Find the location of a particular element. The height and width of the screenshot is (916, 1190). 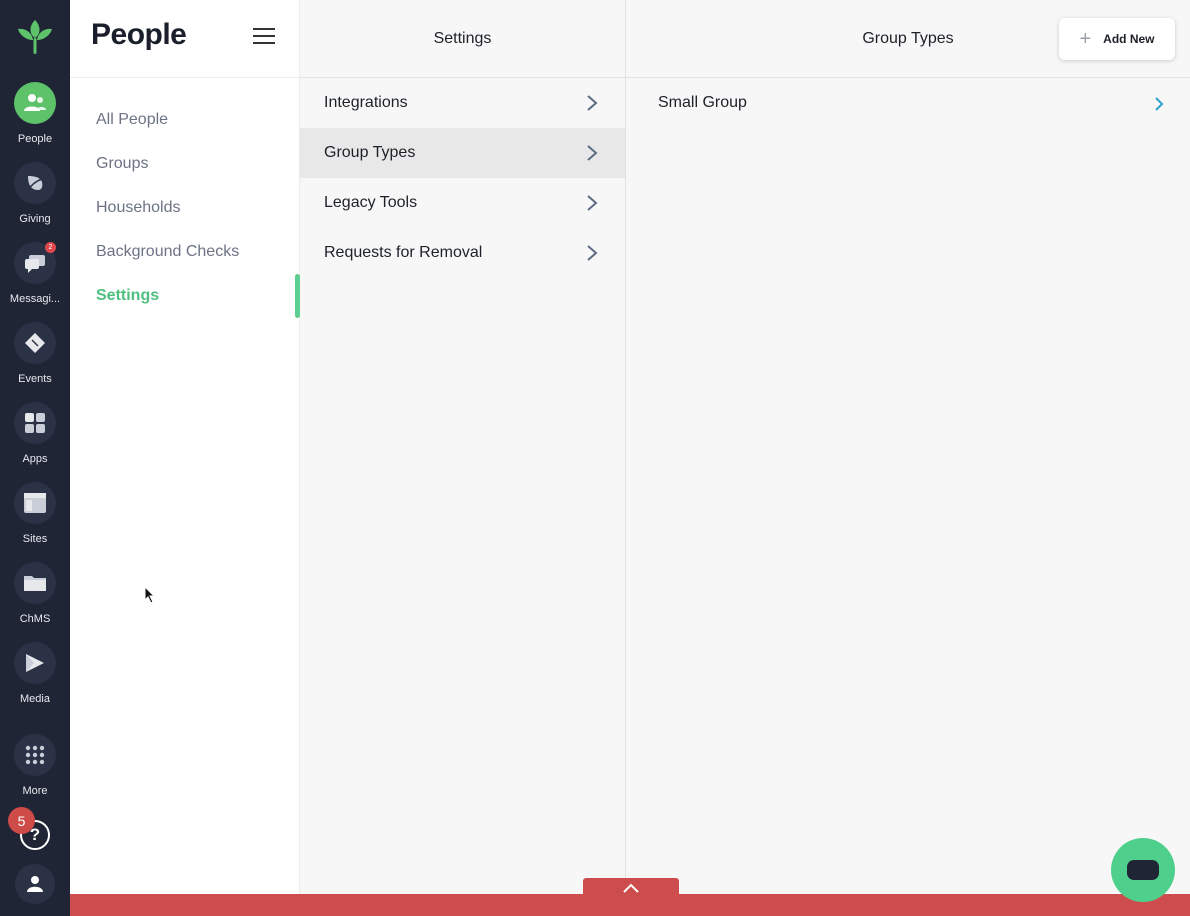

dots-grid-icon is located at coordinates (35, 755).